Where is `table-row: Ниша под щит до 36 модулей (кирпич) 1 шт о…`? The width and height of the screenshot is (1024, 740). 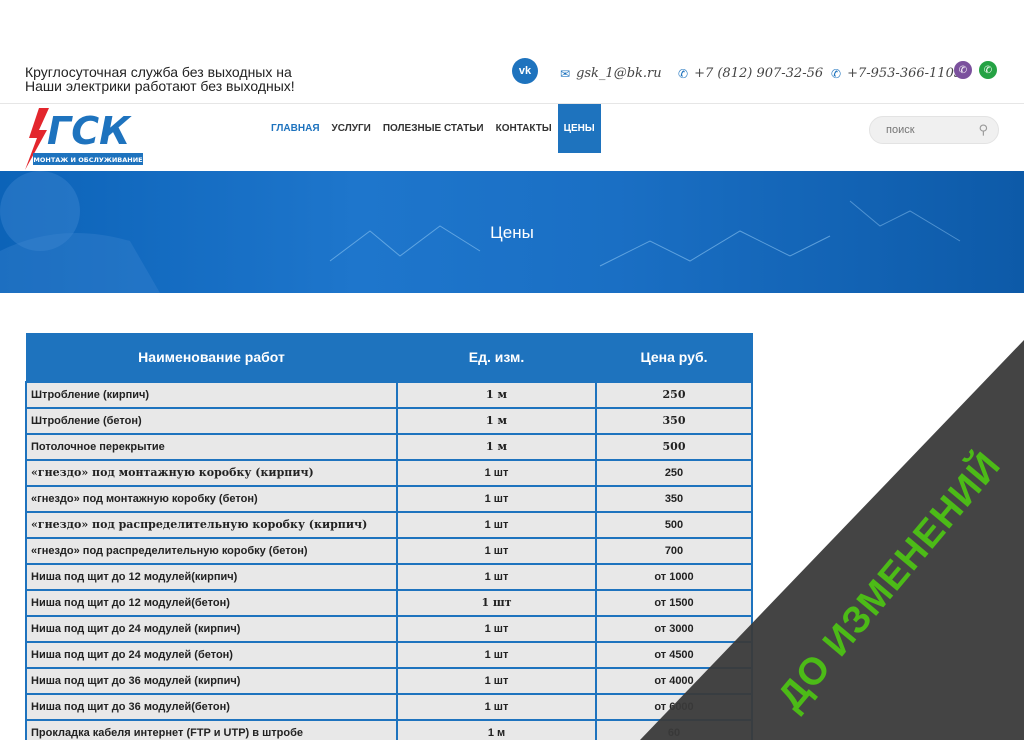 table-row: Ниша под щит до 36 модулей (кирпич) 1 шт о… is located at coordinates (389, 680).